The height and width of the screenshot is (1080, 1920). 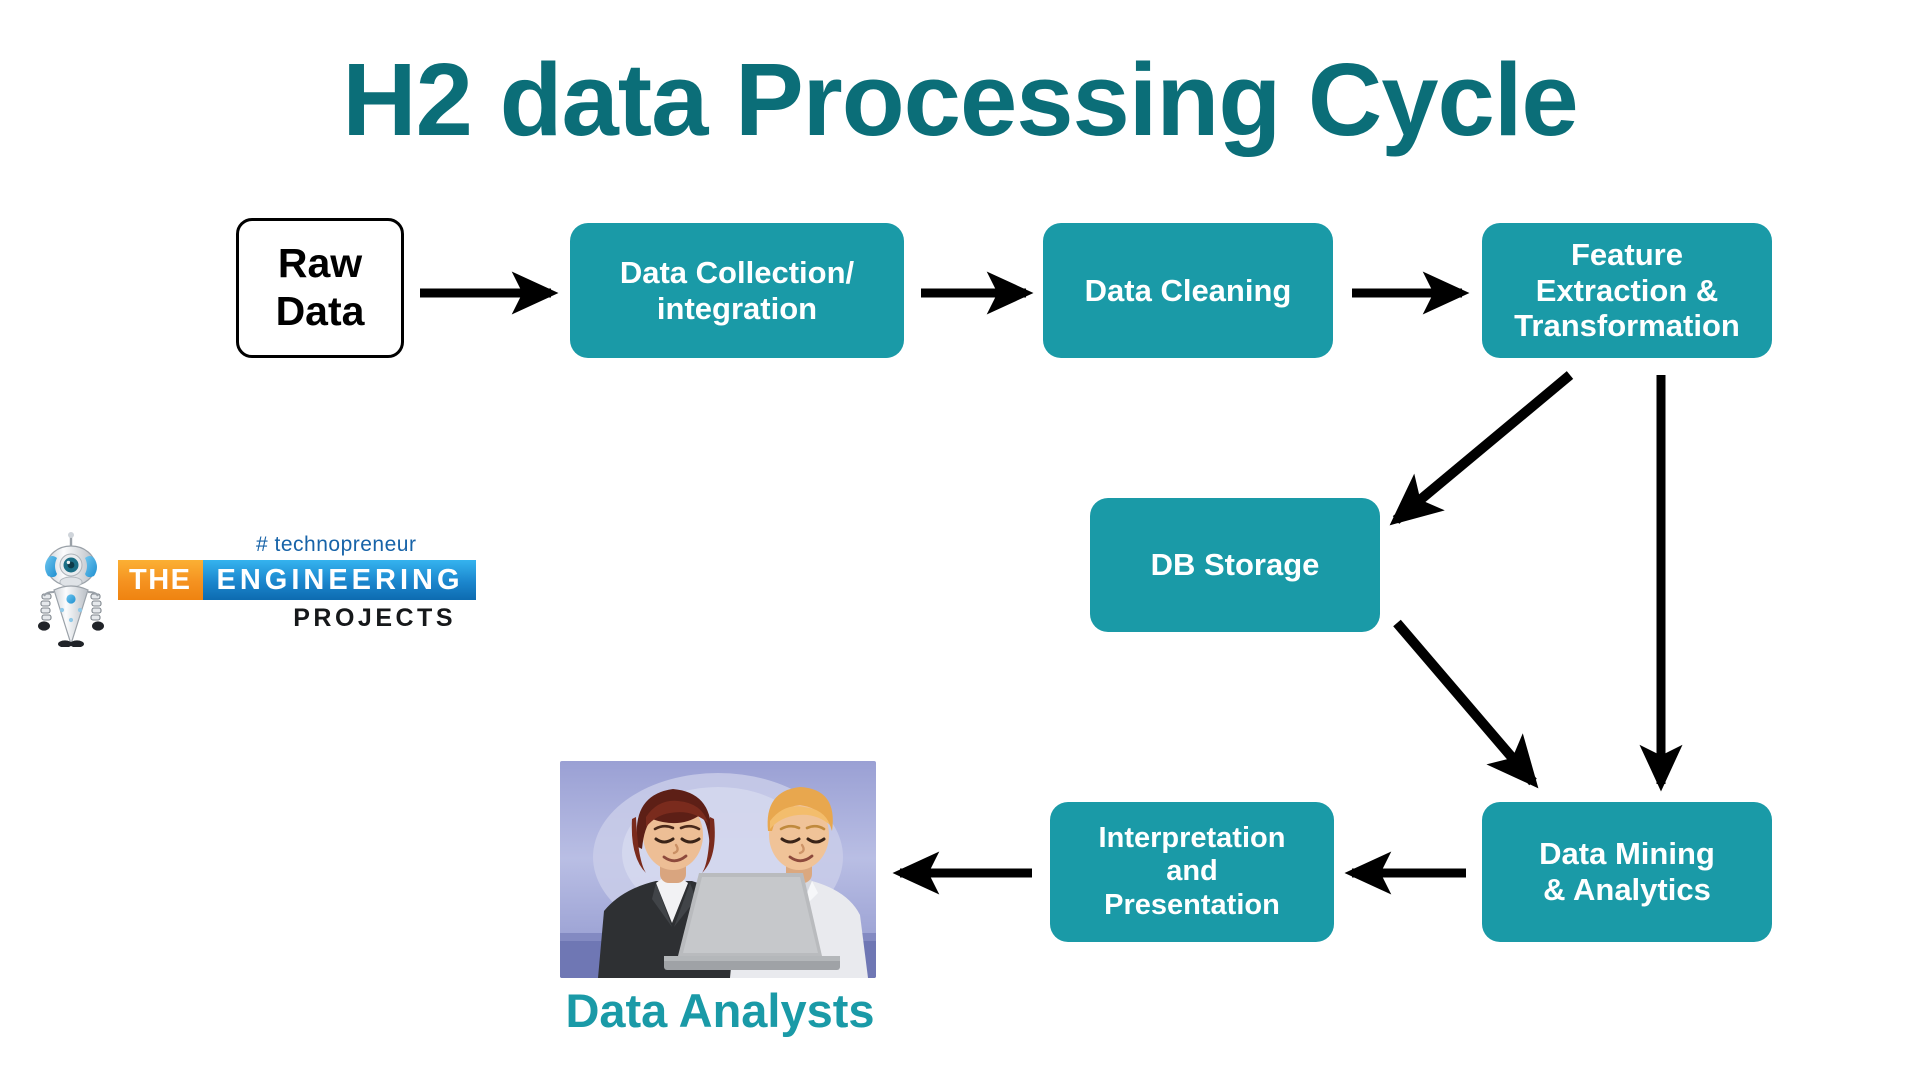 I want to click on logo-word-projects: PROJECTS, so click(x=374, y=618).